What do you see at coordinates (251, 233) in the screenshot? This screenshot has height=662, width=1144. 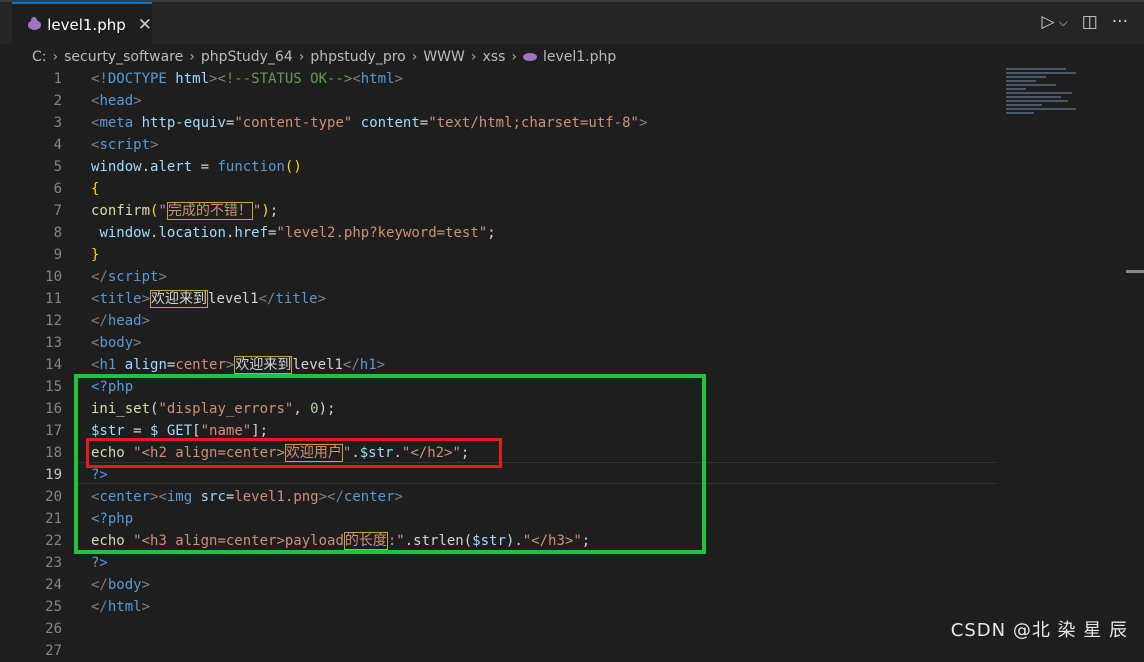 I see `code-token: href` at bounding box center [251, 233].